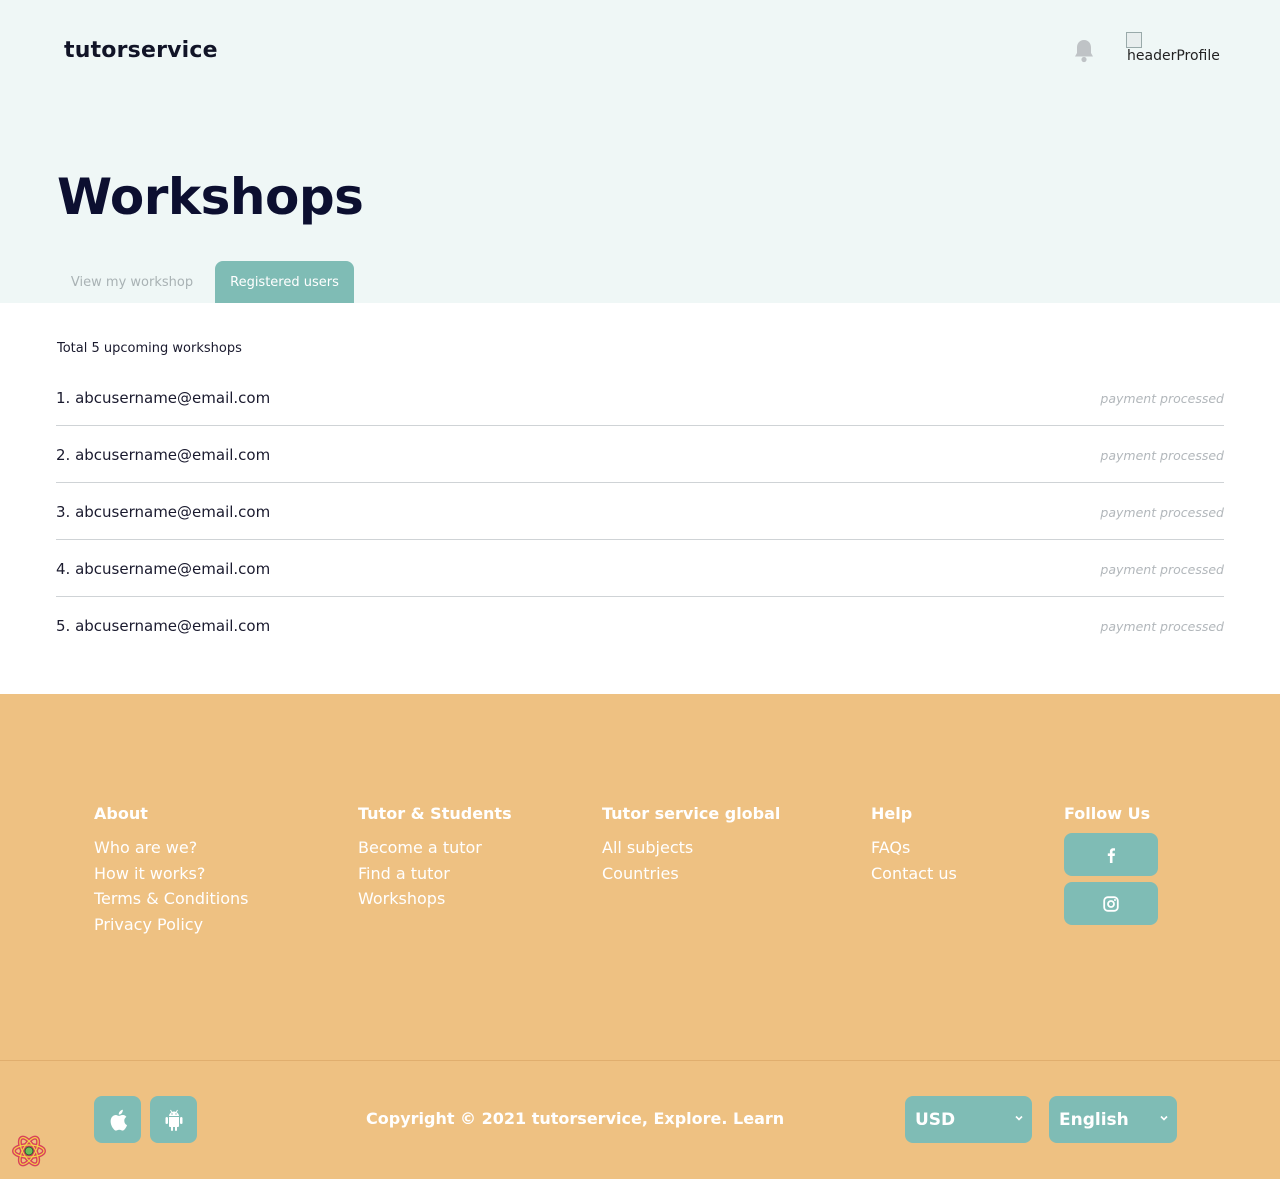 This screenshot has height=1179, width=1280. Describe the element at coordinates (435, 899) in the screenshot. I see `footer-link-workshops: Workshops` at that location.